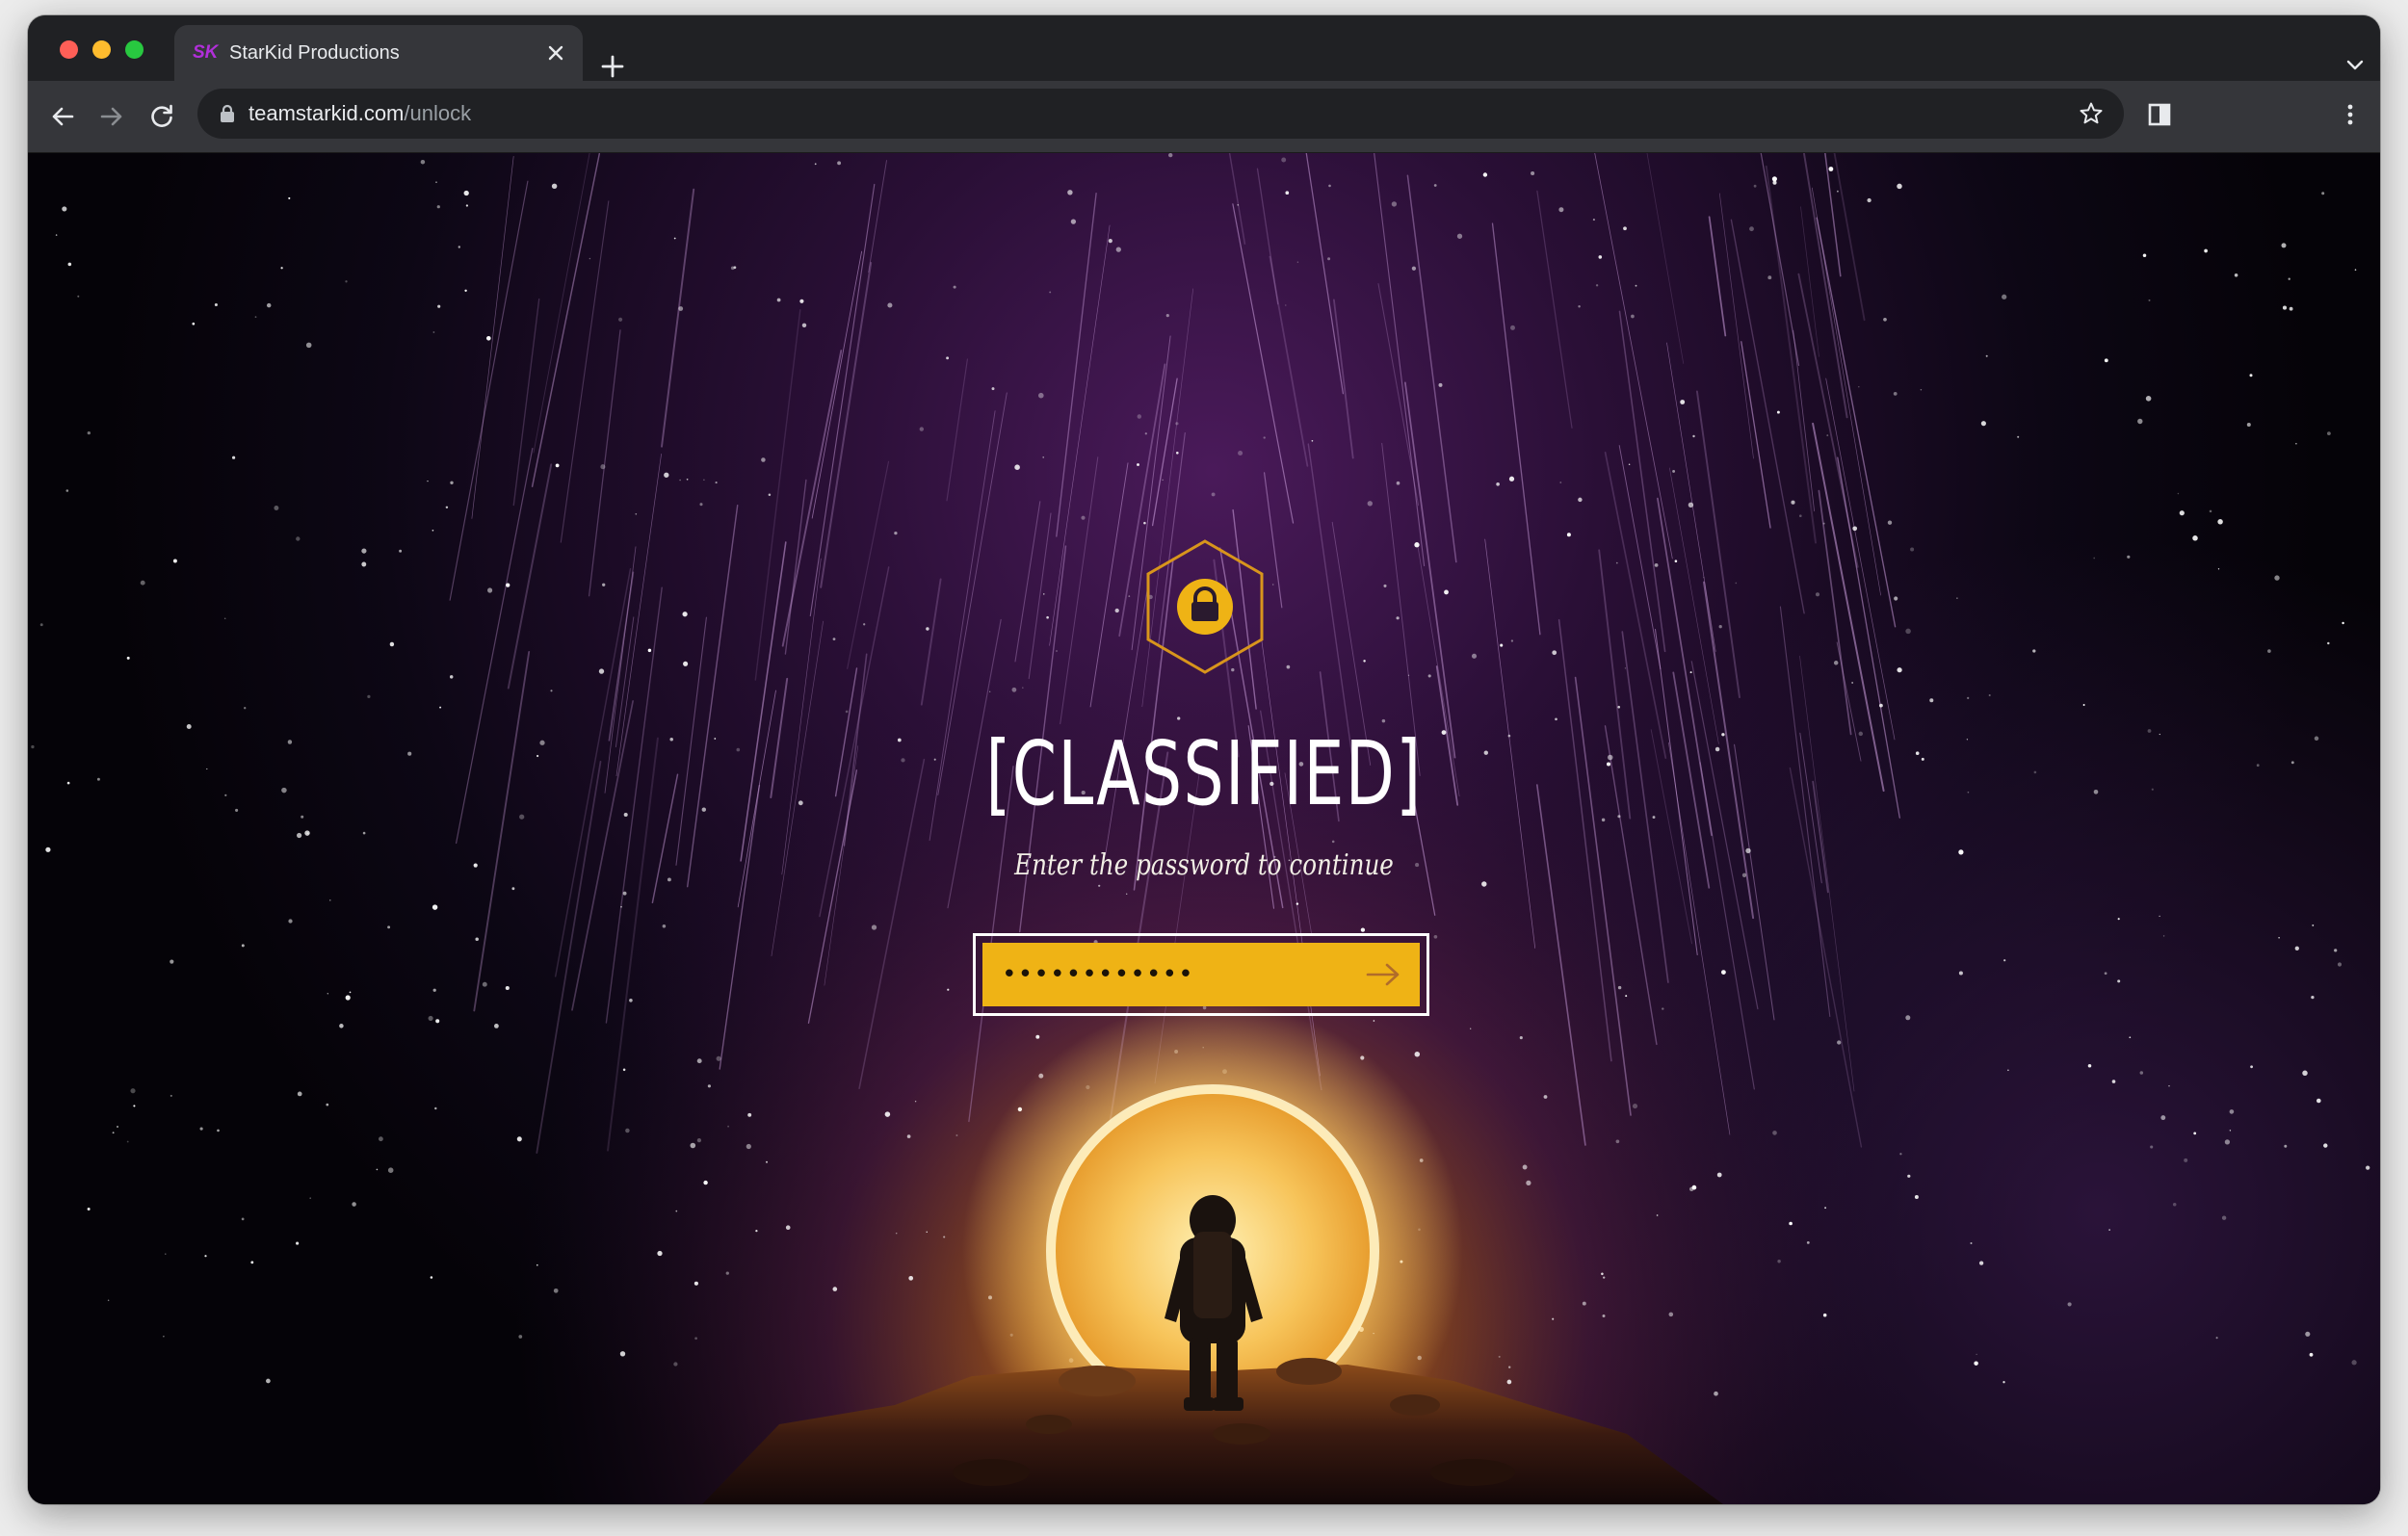 The image size is (2408, 1536). I want to click on browser-tab: SK StarKid Productions, so click(378, 53).